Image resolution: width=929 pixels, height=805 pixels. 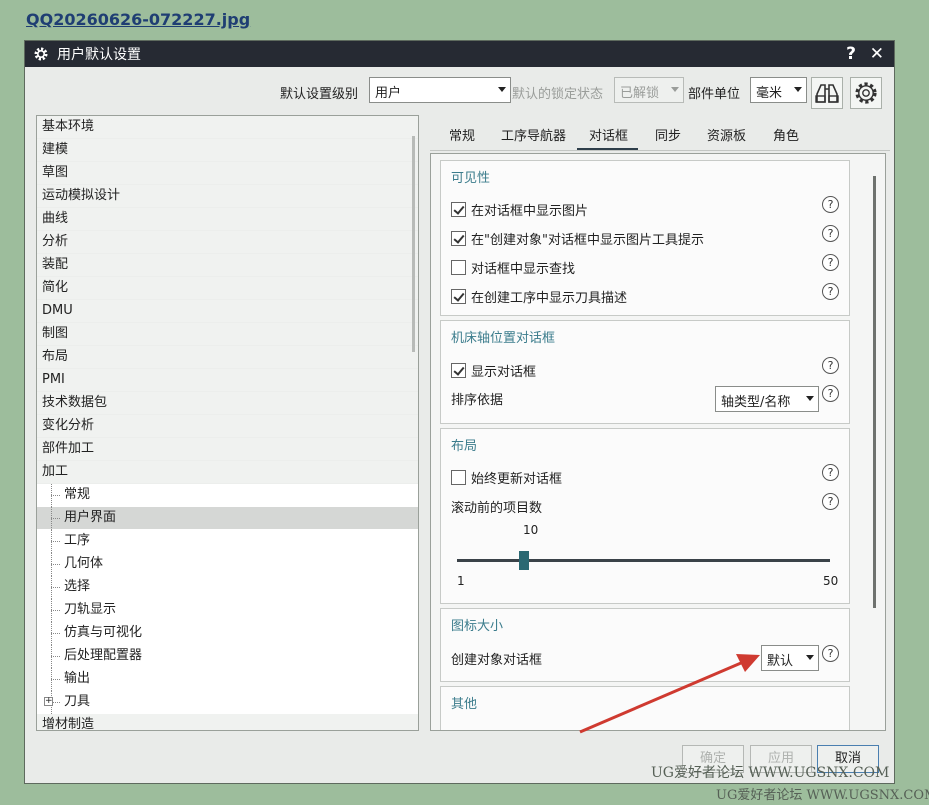 What do you see at coordinates (726, 134) in the screenshot?
I see `tab-resource-bar: 资源板` at bounding box center [726, 134].